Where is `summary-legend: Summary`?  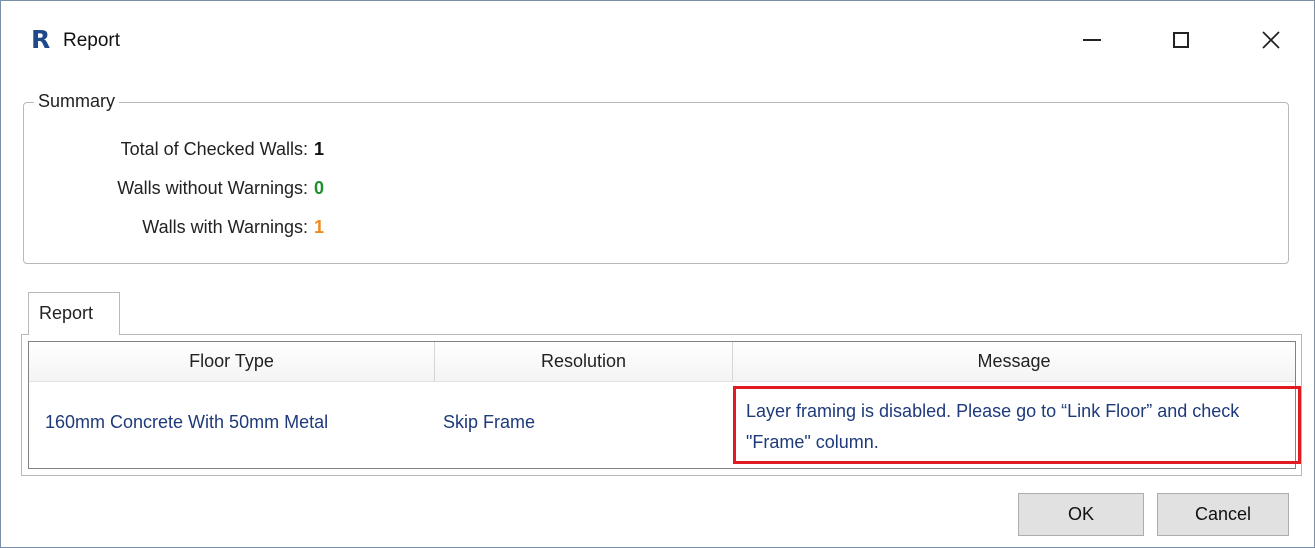 summary-legend: Summary is located at coordinates (77, 101).